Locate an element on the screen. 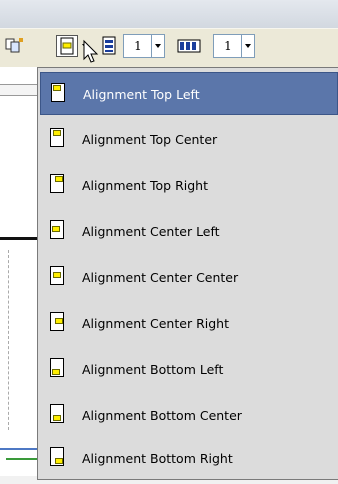 The width and height of the screenshot is (338, 484). column-count-value: 1 is located at coordinates (228, 46).